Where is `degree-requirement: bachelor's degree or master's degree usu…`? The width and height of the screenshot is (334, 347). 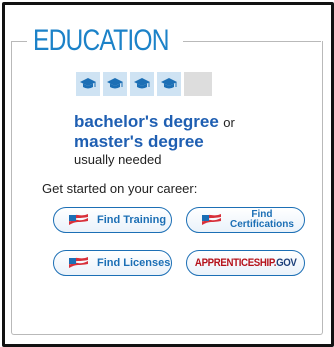
degree-requirement: bachelor's degree or master's degree usu… is located at coordinates (154, 139).